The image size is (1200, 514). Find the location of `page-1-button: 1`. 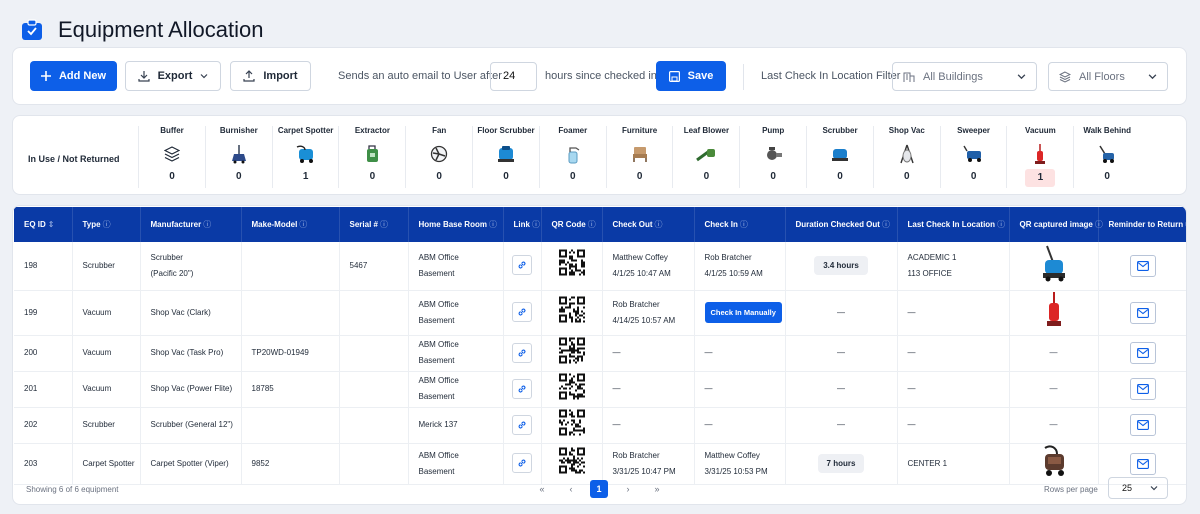

page-1-button: 1 is located at coordinates (599, 489).